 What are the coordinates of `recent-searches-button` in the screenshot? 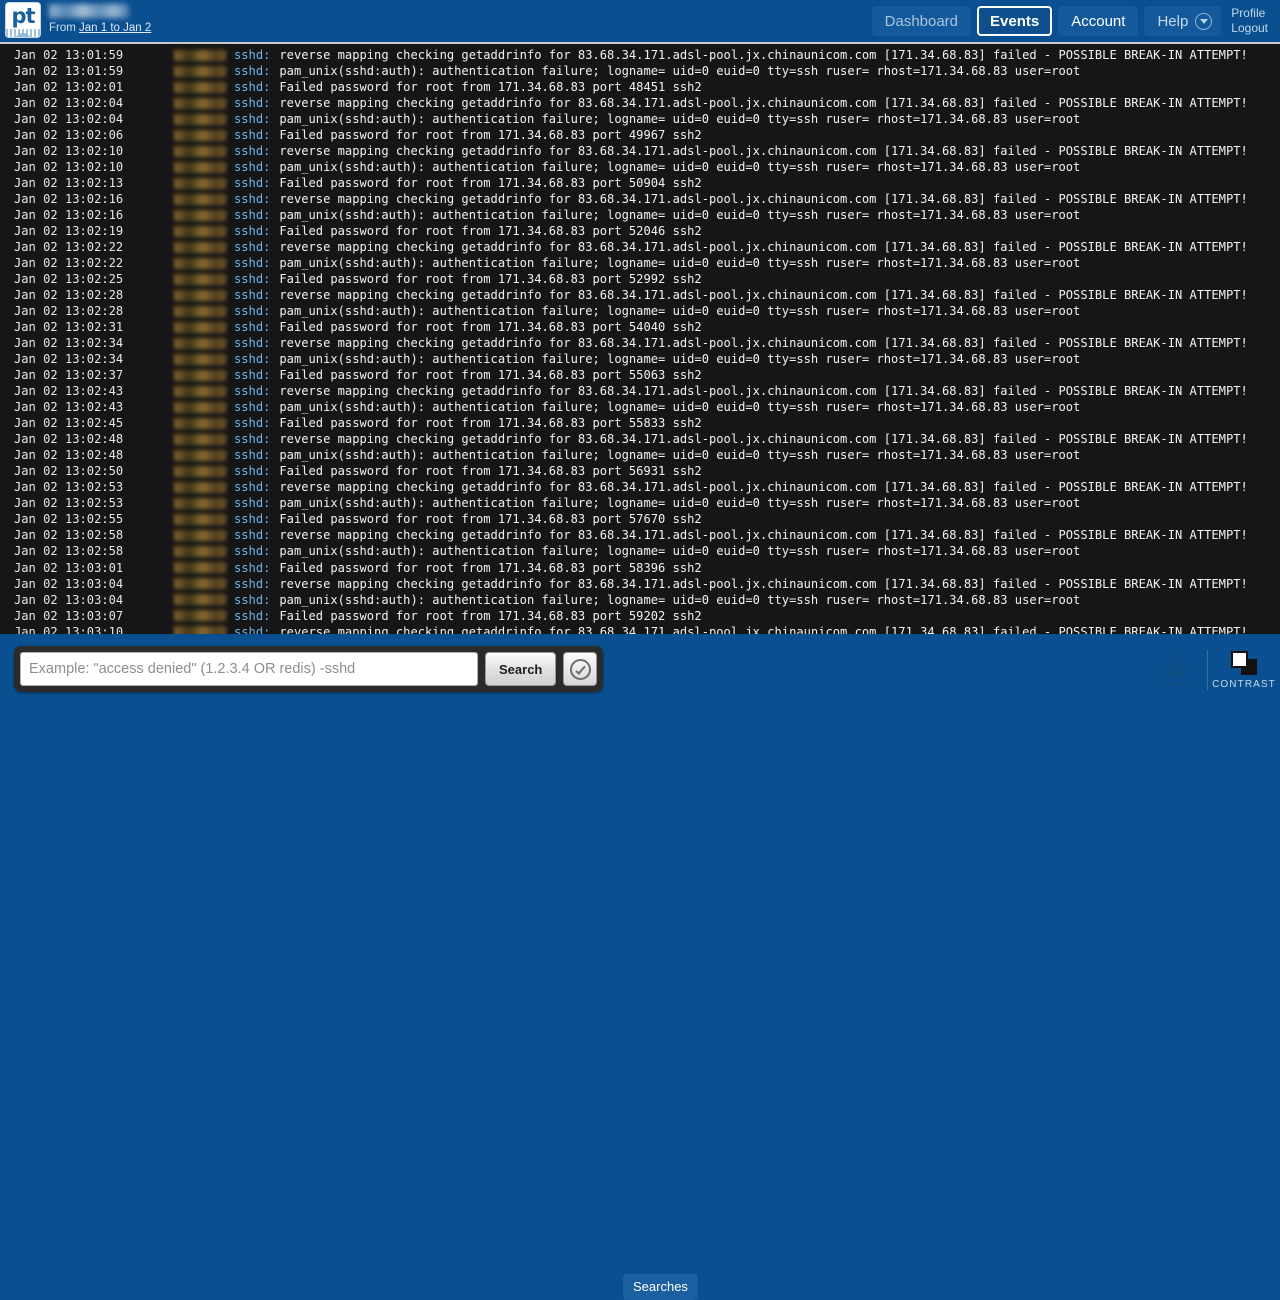 It's located at (580, 669).